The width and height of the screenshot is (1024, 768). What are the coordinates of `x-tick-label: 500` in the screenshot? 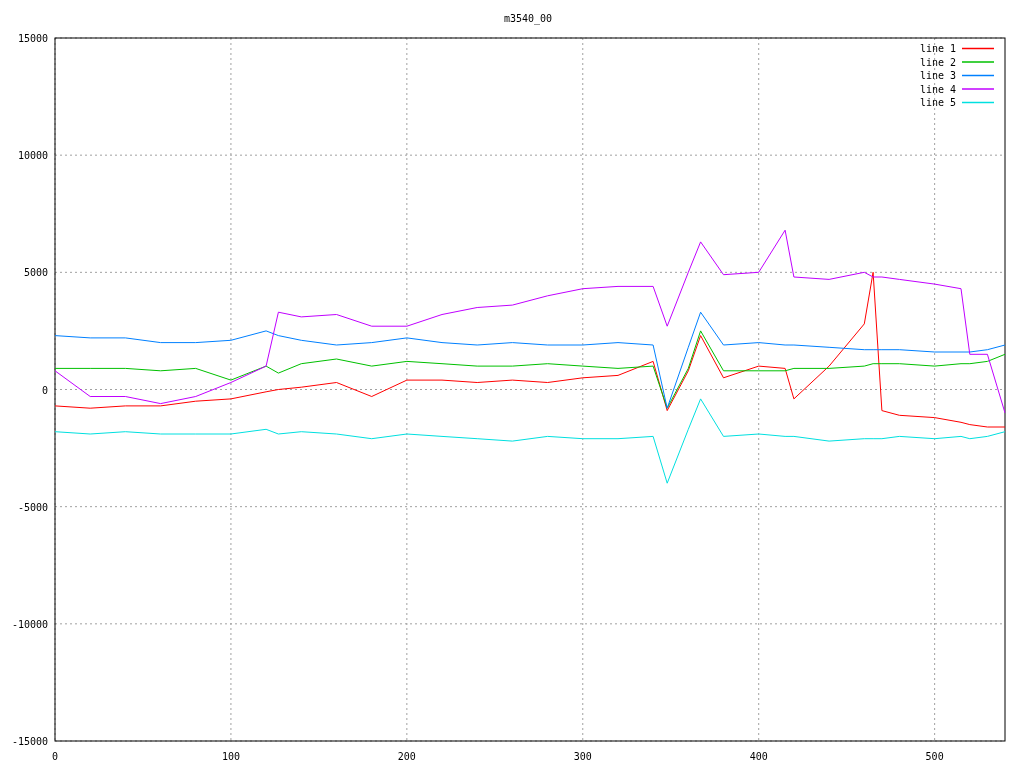 It's located at (934, 756).